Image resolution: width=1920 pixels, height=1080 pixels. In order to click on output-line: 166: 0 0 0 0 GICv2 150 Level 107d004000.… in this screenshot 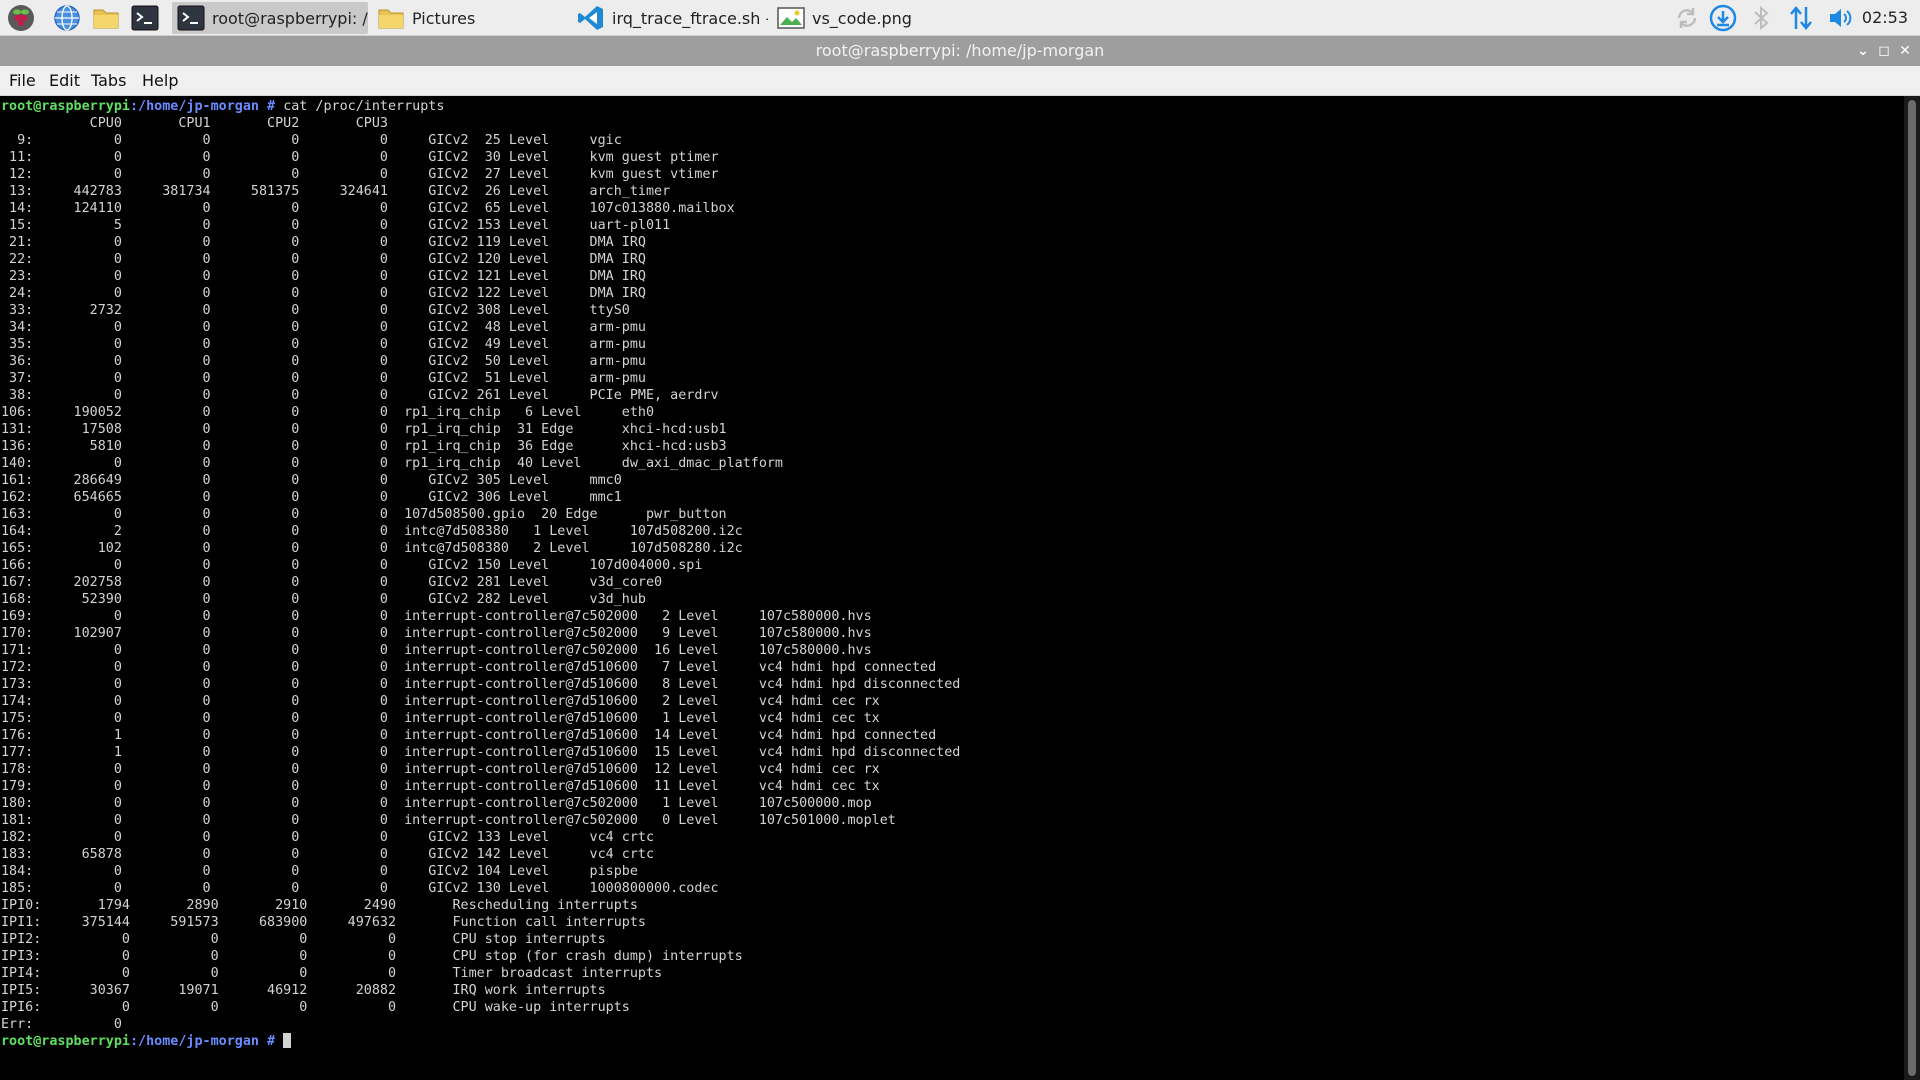, I will do `click(352, 565)`.